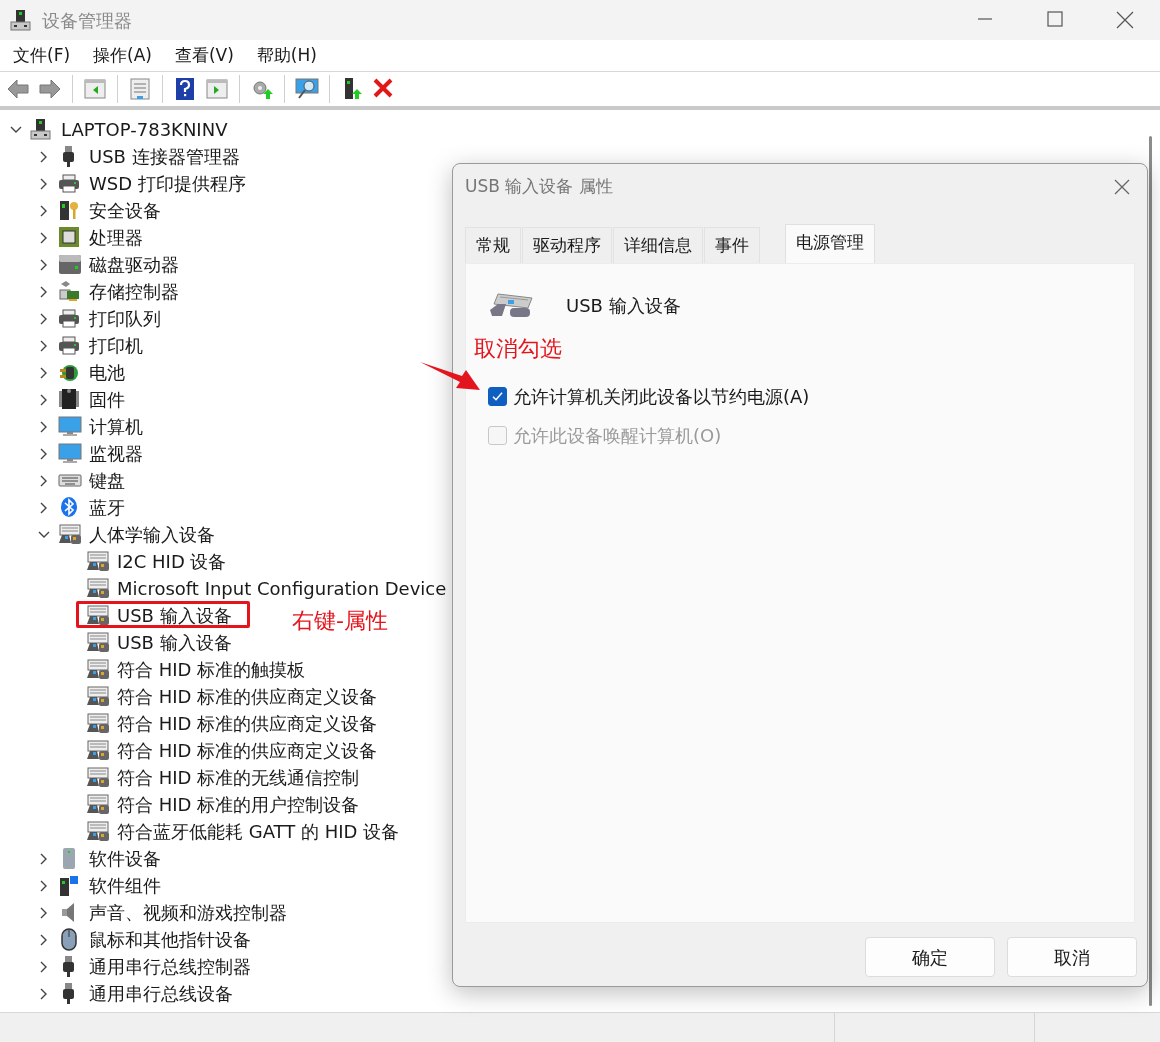 The height and width of the screenshot is (1042, 1160). I want to click on tree-item: 监视器, so click(116, 453).